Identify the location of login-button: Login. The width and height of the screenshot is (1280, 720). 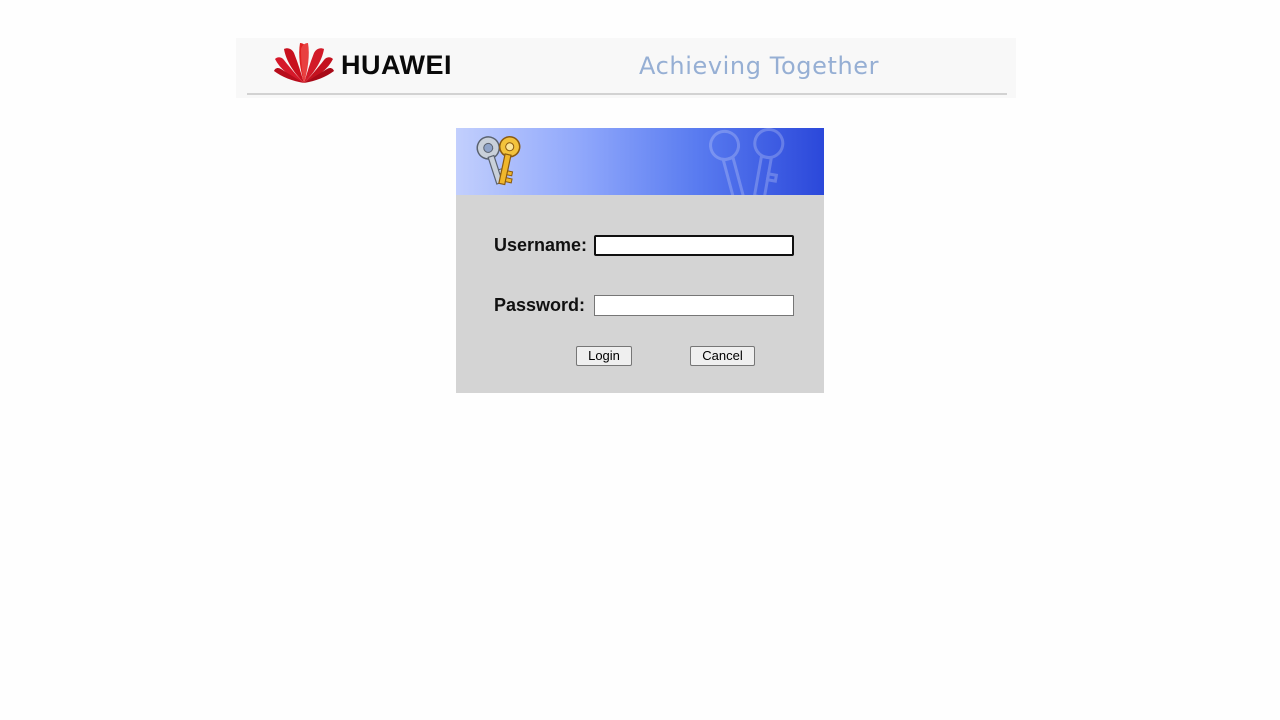
(604, 356).